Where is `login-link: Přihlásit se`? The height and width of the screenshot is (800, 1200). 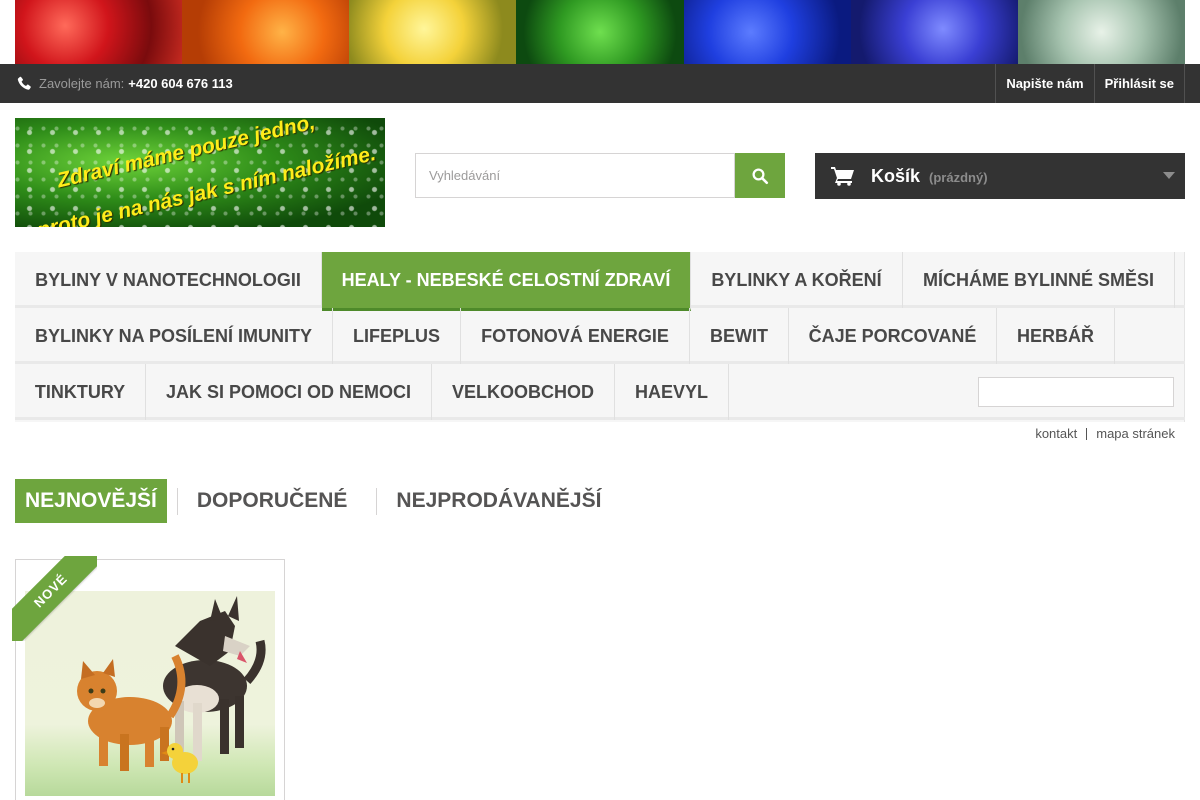 login-link: Přihlásit se is located at coordinates (1139, 83).